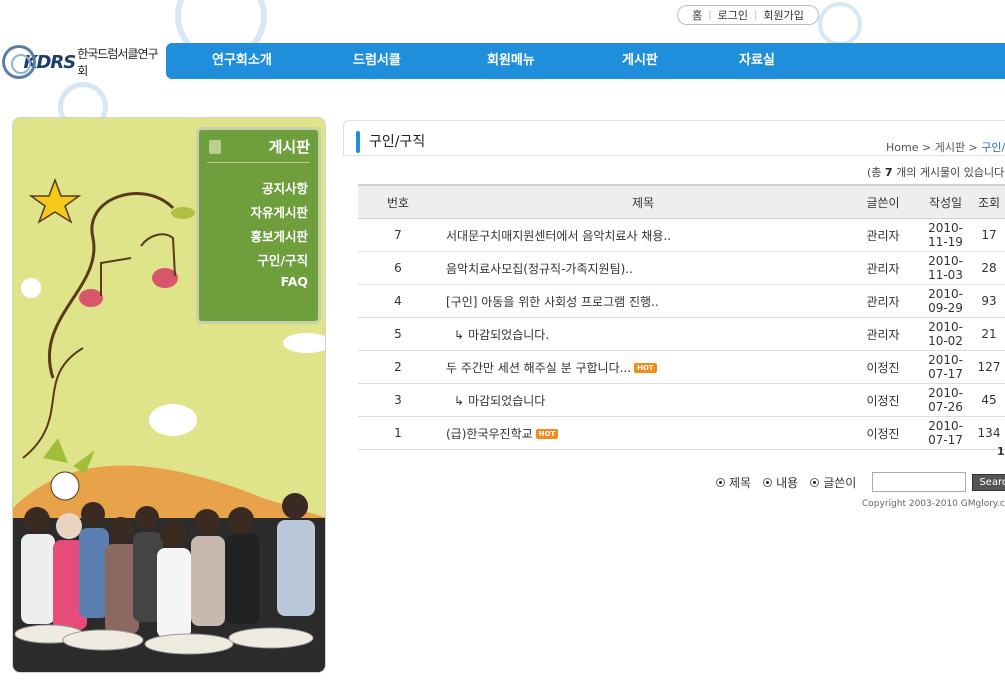  Describe the element at coordinates (289, 147) in the screenshot. I see `board-menu-title: 게시판` at that location.